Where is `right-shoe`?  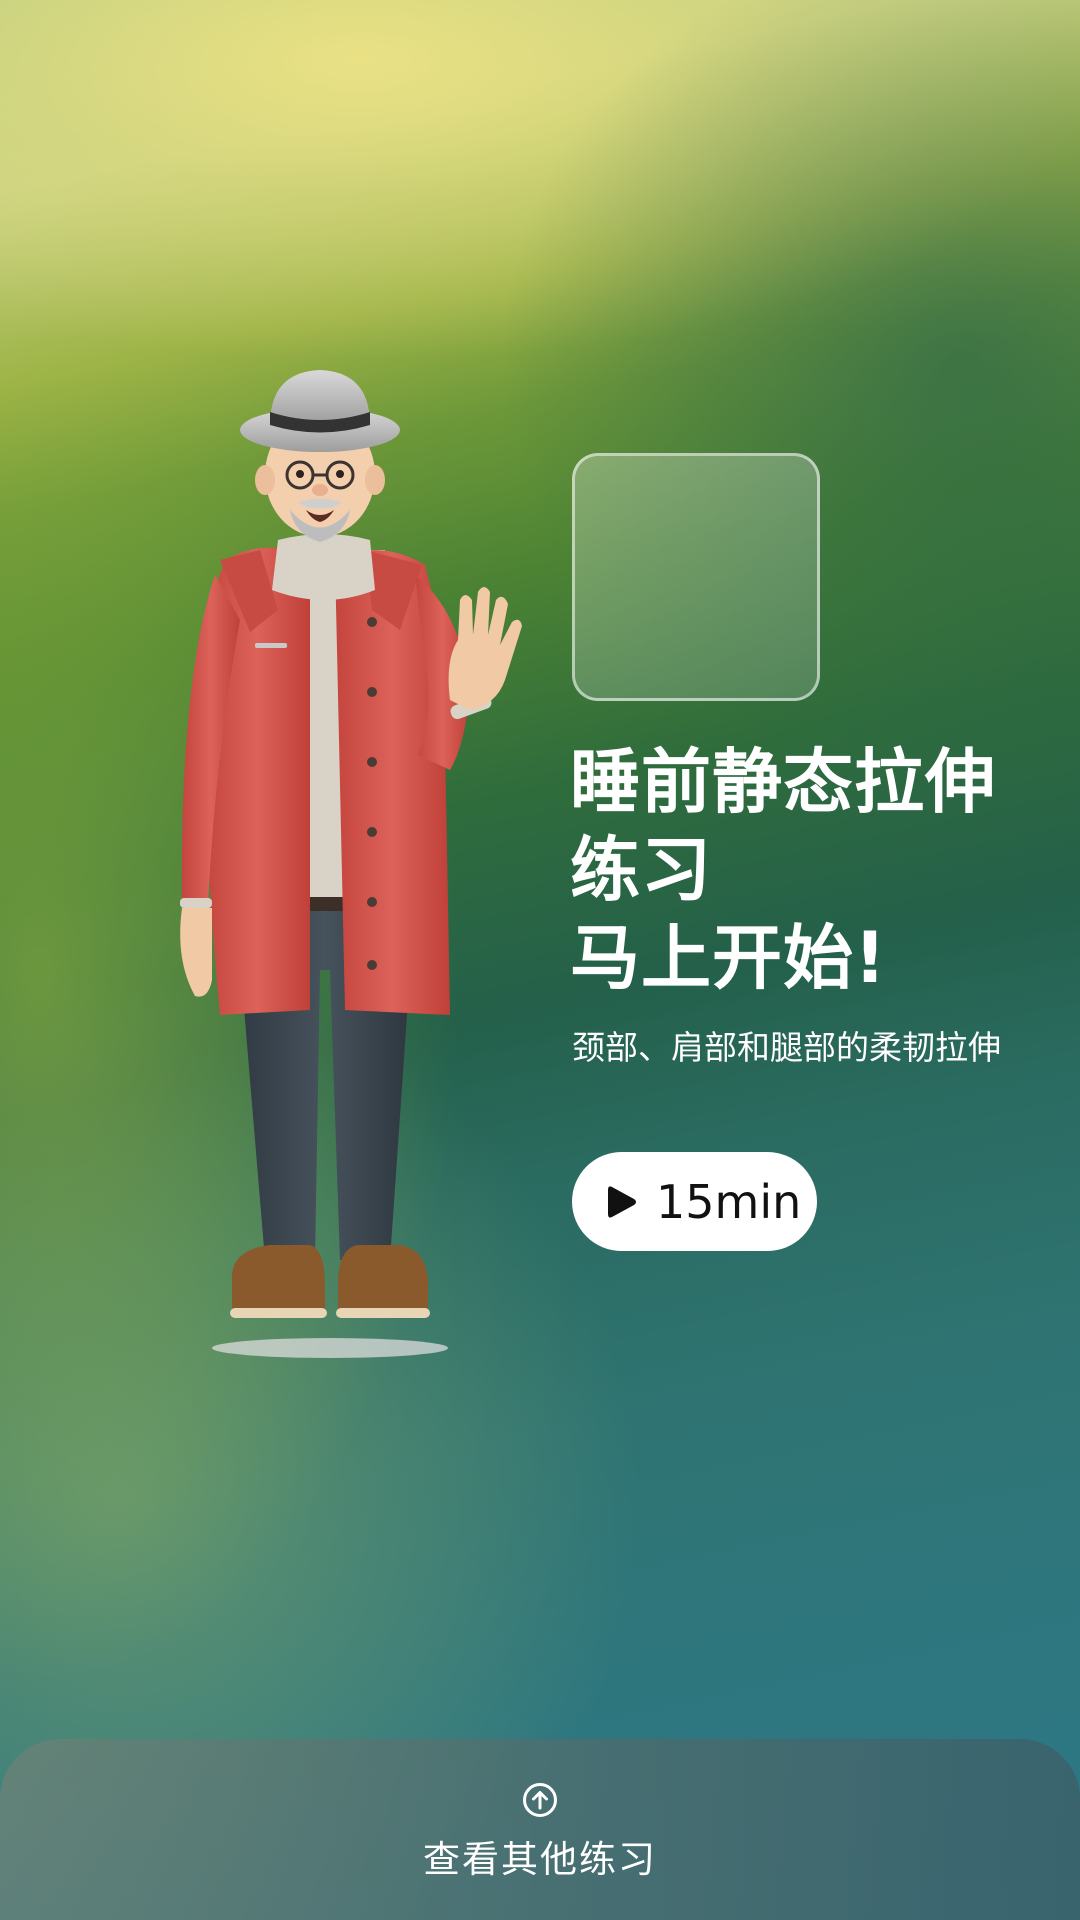 right-shoe is located at coordinates (383, 1281).